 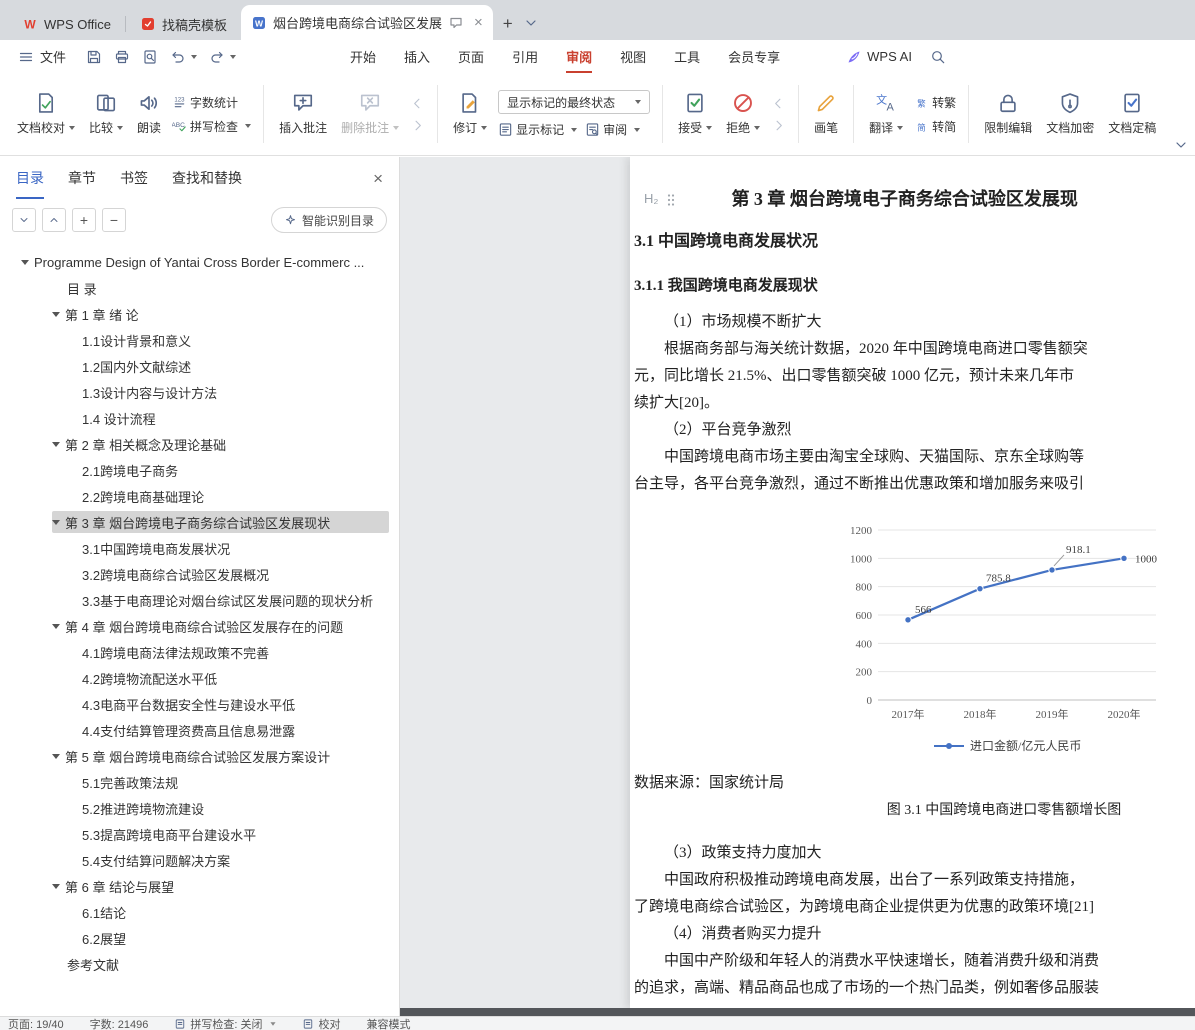 I want to click on tab-wps-office: W WPS Office, so click(x=66, y=24).